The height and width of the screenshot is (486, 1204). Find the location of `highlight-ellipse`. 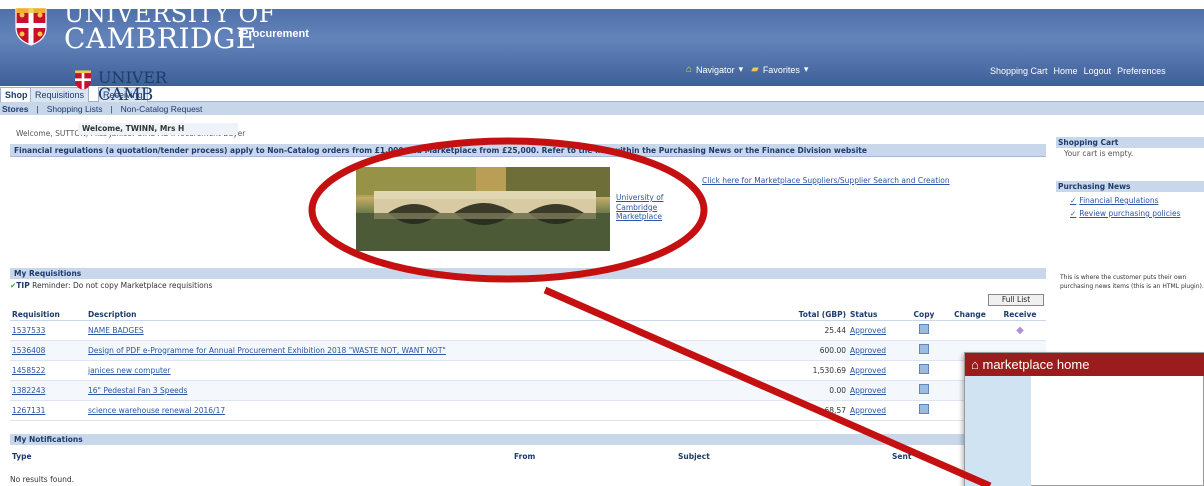

highlight-ellipse is located at coordinates (508, 210).